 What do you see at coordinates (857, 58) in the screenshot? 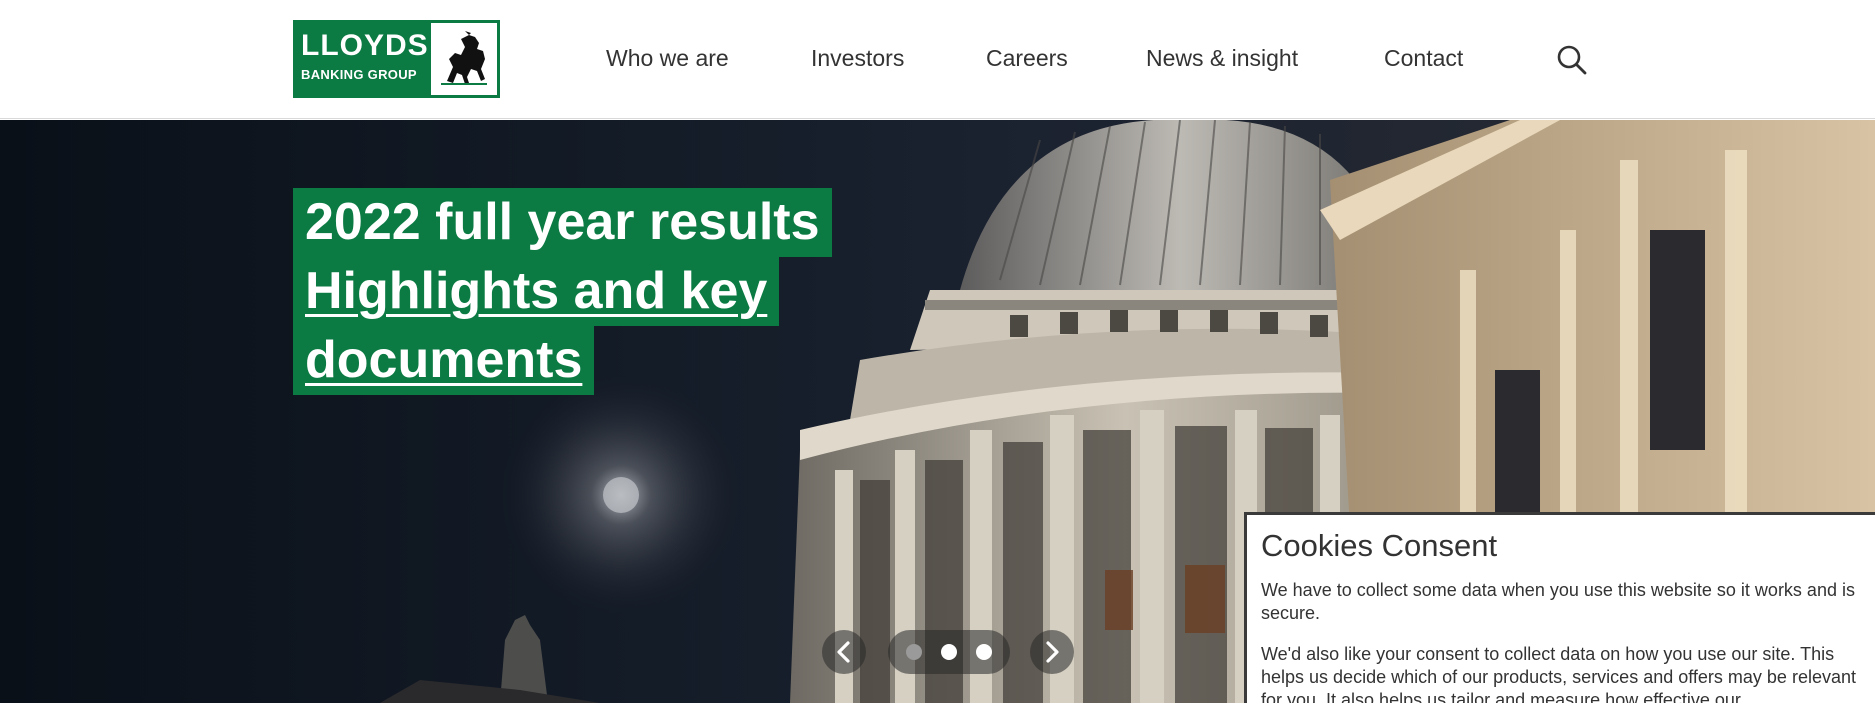
I see `nav-item-investors: Investors` at bounding box center [857, 58].